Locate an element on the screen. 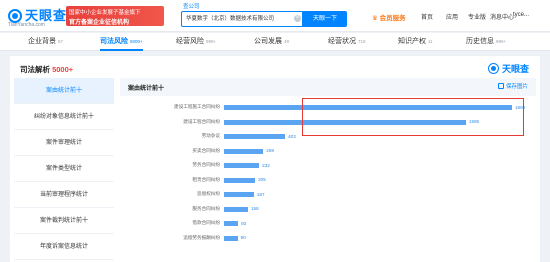 The image size is (550, 262). value-label: 259 is located at coordinates (270, 150).